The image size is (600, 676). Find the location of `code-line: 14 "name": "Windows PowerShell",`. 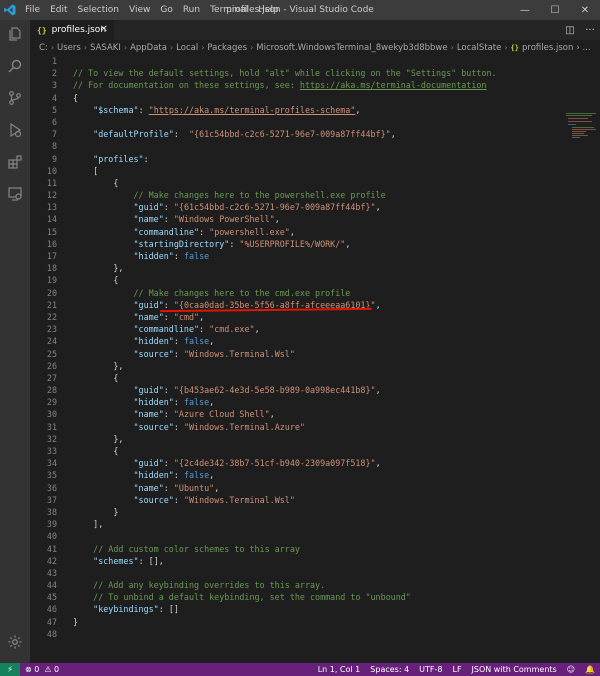

code-line: 14 "name": "Windows PowerShell", is located at coordinates (155, 219).